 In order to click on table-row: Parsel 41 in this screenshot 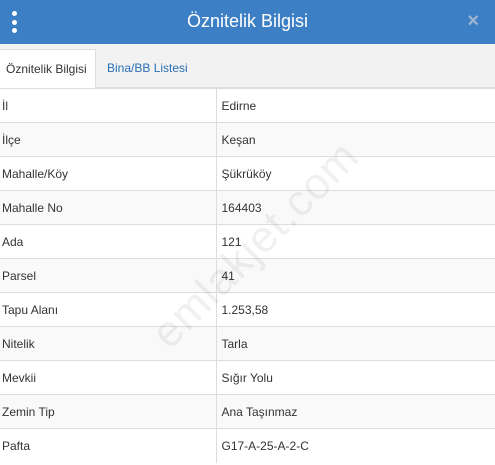, I will do `click(247, 275)`.